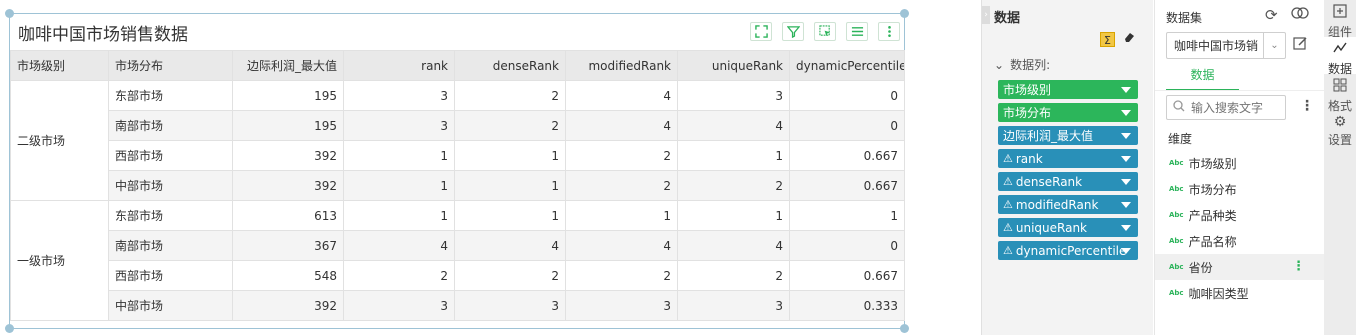  What do you see at coordinates (1340, 93) in the screenshot?
I see `tab-format: 格式` at bounding box center [1340, 93].